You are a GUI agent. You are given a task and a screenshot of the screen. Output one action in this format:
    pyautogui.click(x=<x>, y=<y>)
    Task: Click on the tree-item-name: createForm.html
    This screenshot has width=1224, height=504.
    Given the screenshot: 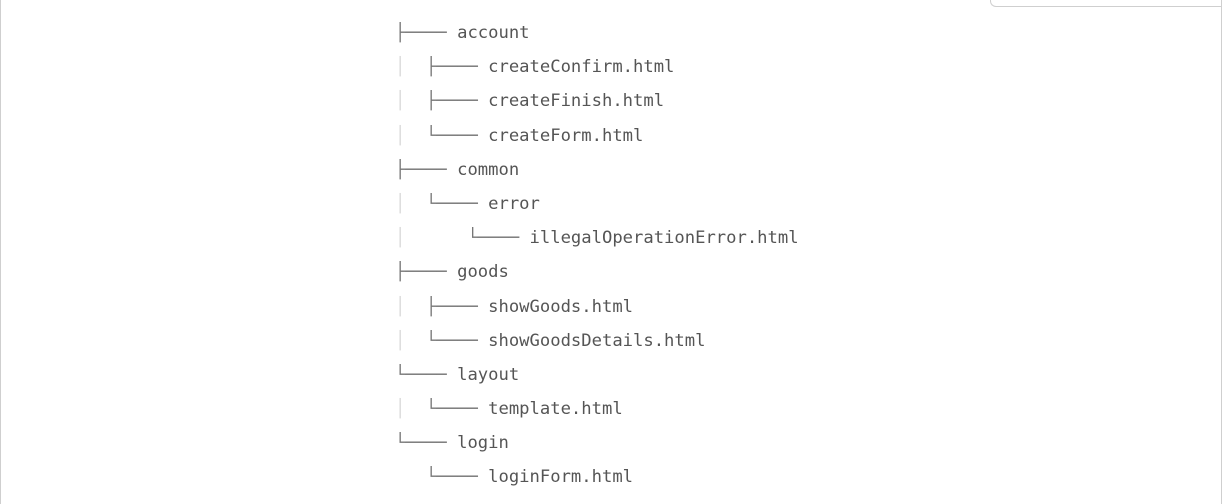 What is the action you would take?
    pyautogui.click(x=566, y=135)
    